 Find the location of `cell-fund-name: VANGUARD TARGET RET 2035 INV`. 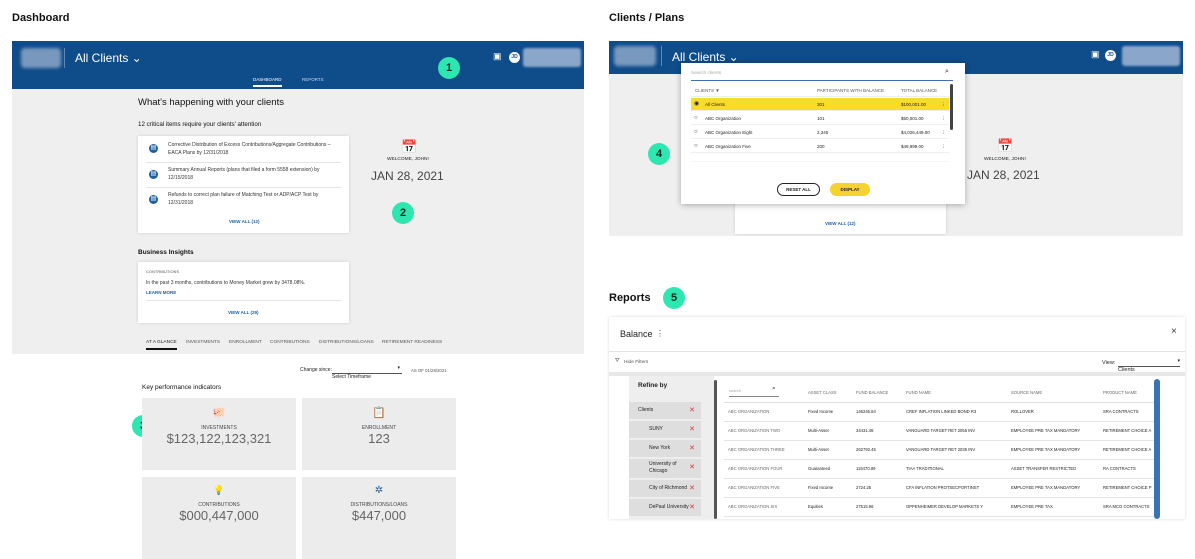

cell-fund-name: VANGUARD TARGET RET 2035 INV is located at coordinates (954, 450).